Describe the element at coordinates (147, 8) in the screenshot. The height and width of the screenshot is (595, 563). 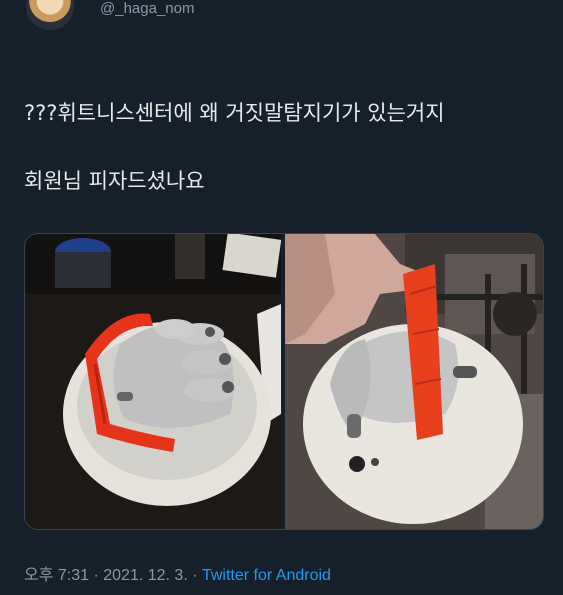
I see `user-handle: @_haga_nom` at that location.